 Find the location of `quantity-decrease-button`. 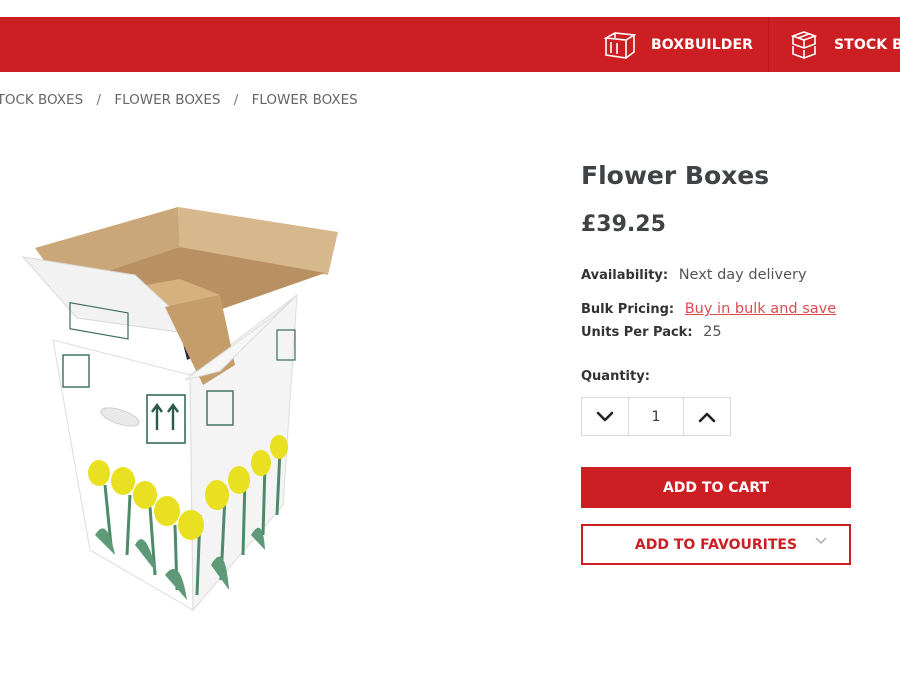

quantity-decrease-button is located at coordinates (605, 416).